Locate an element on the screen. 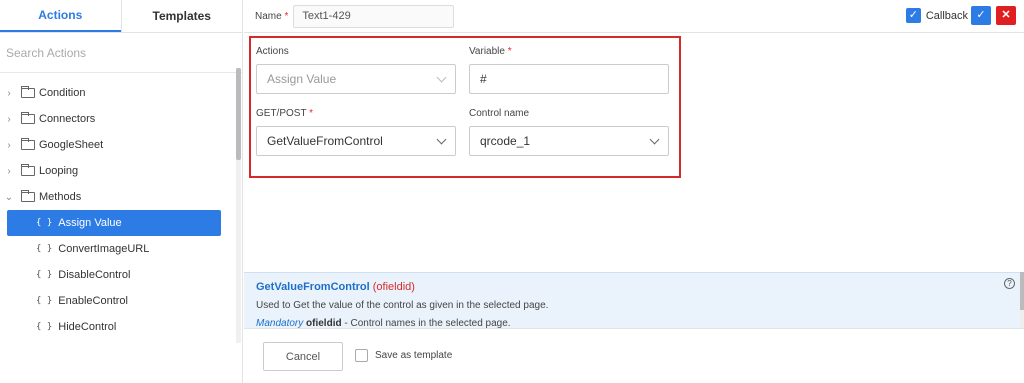 This screenshot has width=1024, height=383. top-bar: Name * ✓ Callback ✓ ✕ is located at coordinates (634, 16).